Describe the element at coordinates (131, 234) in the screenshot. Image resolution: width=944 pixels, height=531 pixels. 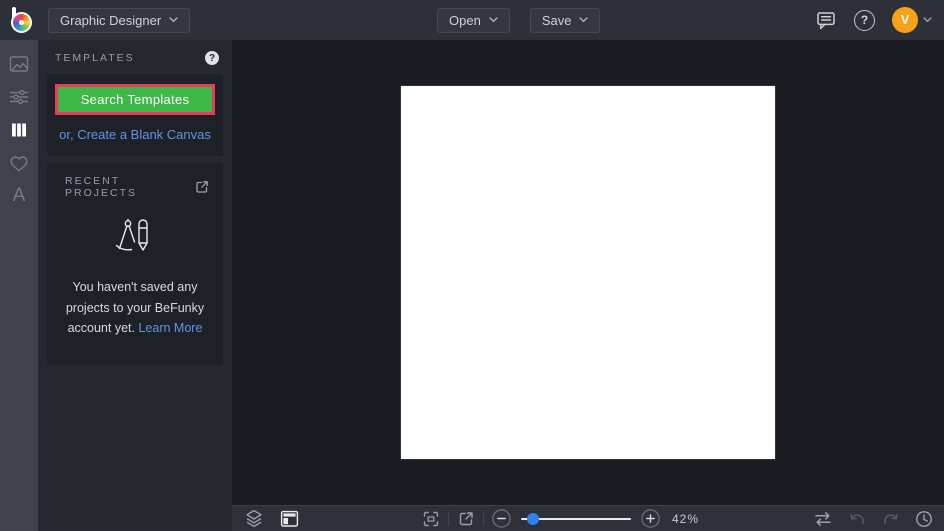
I see `drafting-compass-pencil-icon` at that location.